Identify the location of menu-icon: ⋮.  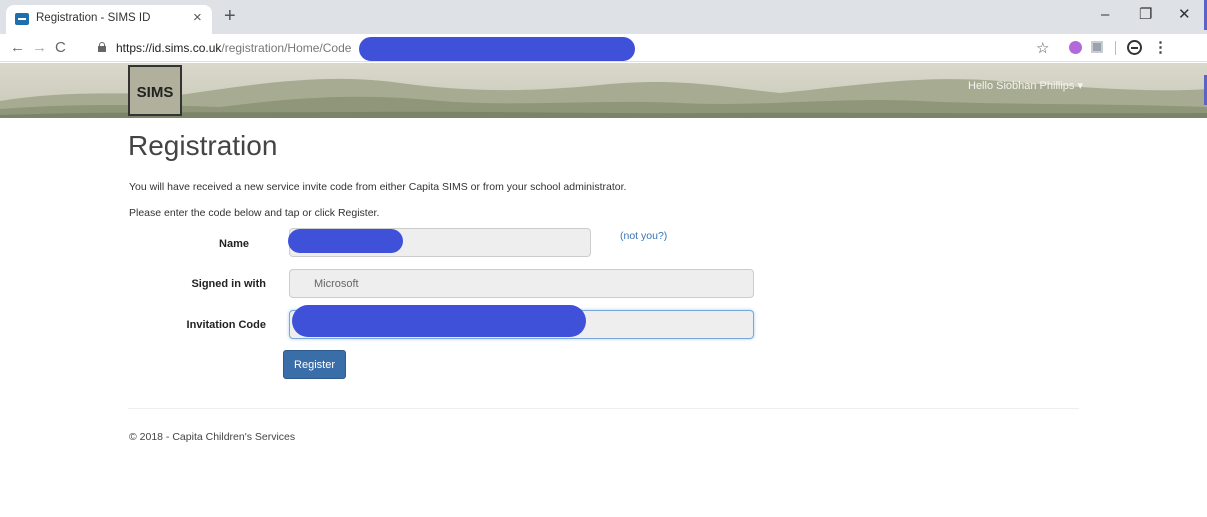
(1160, 47).